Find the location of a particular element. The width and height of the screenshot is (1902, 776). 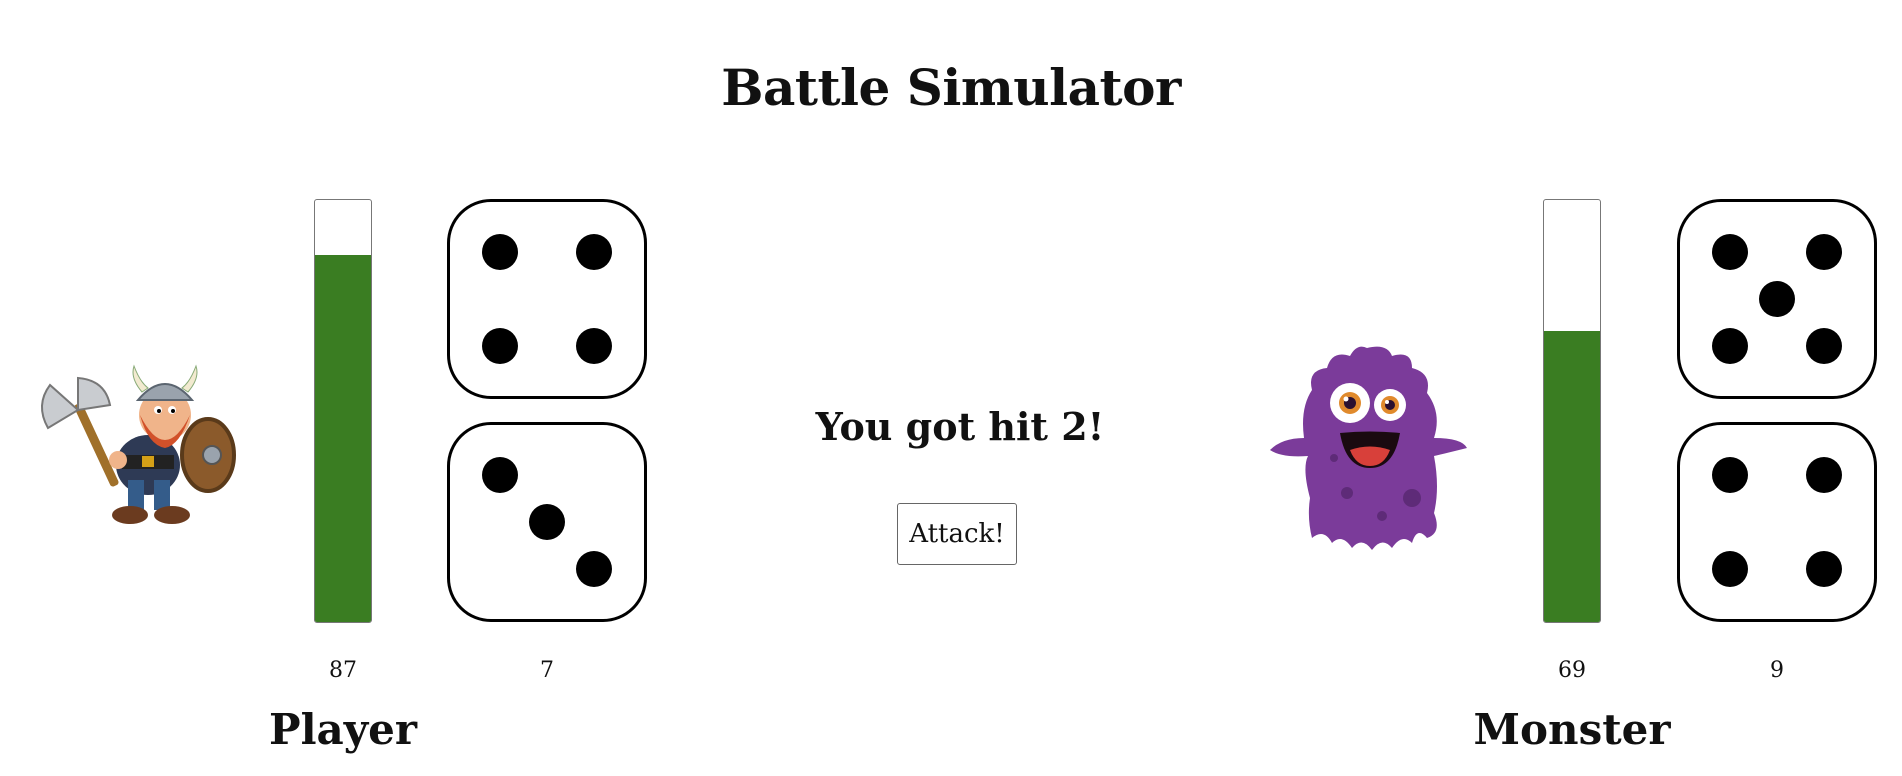

monster-health-bar is located at coordinates (1572, 411).